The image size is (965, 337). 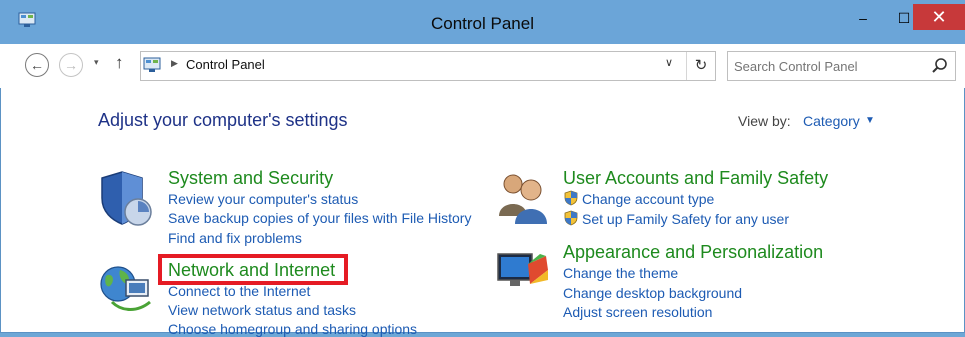 What do you see at coordinates (119, 63) in the screenshot?
I see `up-button: ↑` at bounding box center [119, 63].